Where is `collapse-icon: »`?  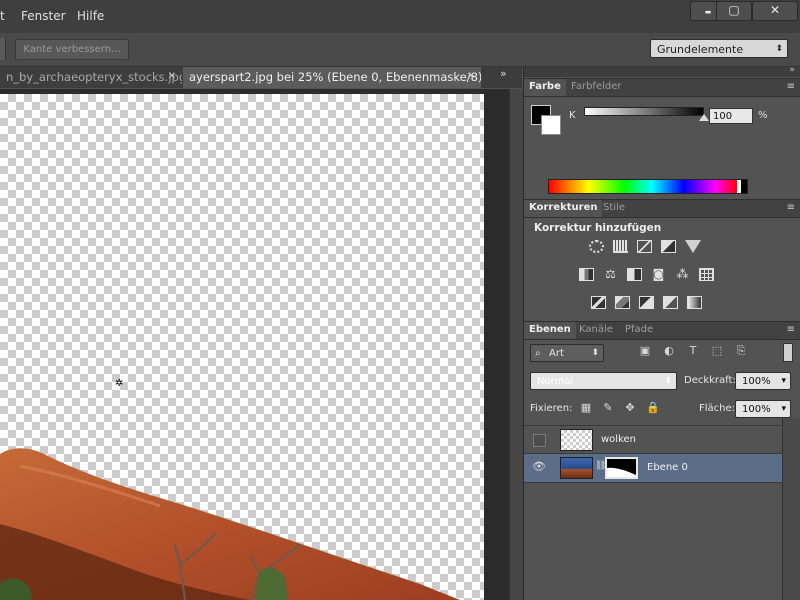 collapse-icon: » is located at coordinates (792, 70).